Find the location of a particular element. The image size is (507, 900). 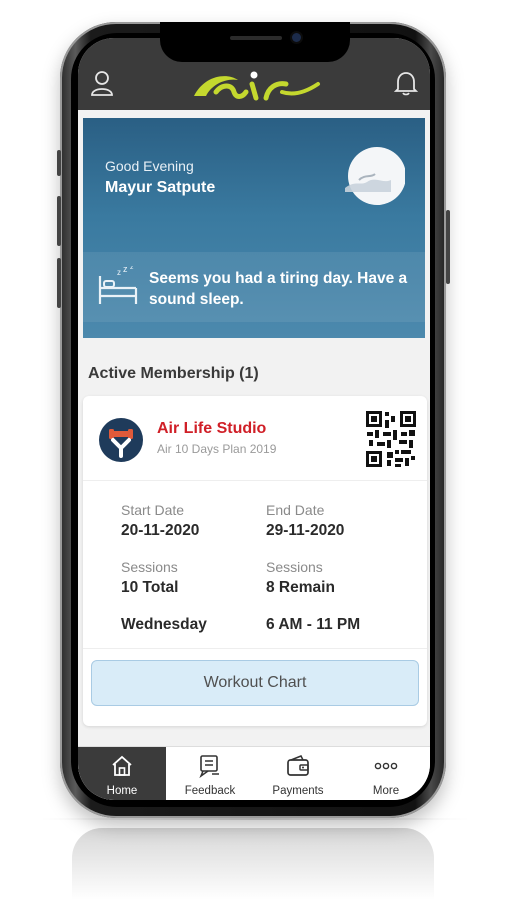

studio-logo is located at coordinates (121, 440).